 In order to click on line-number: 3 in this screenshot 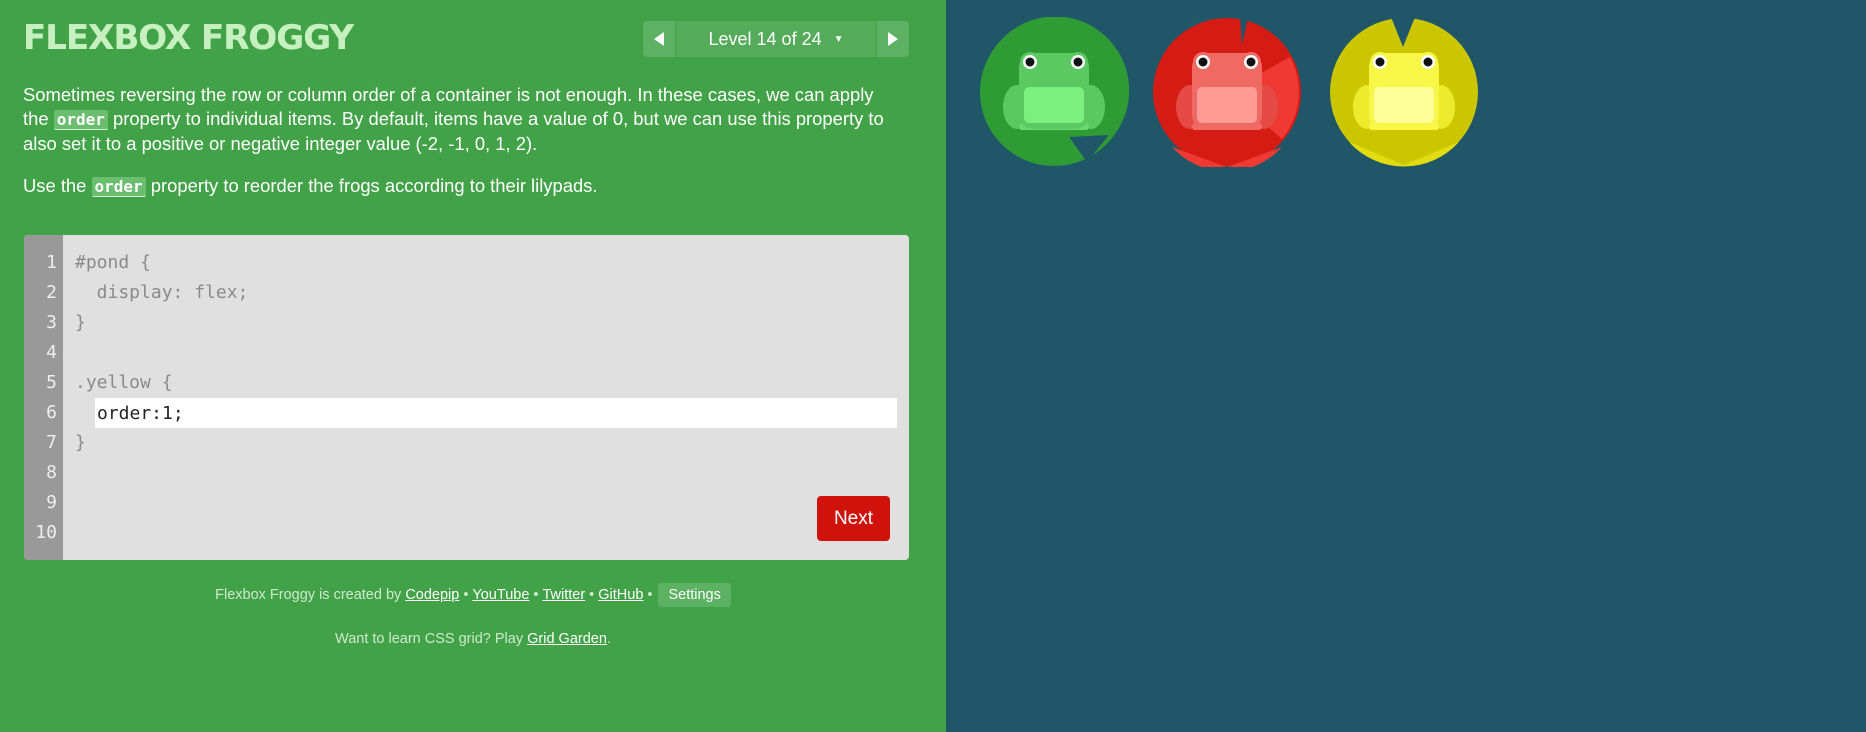, I will do `click(51, 322)`.